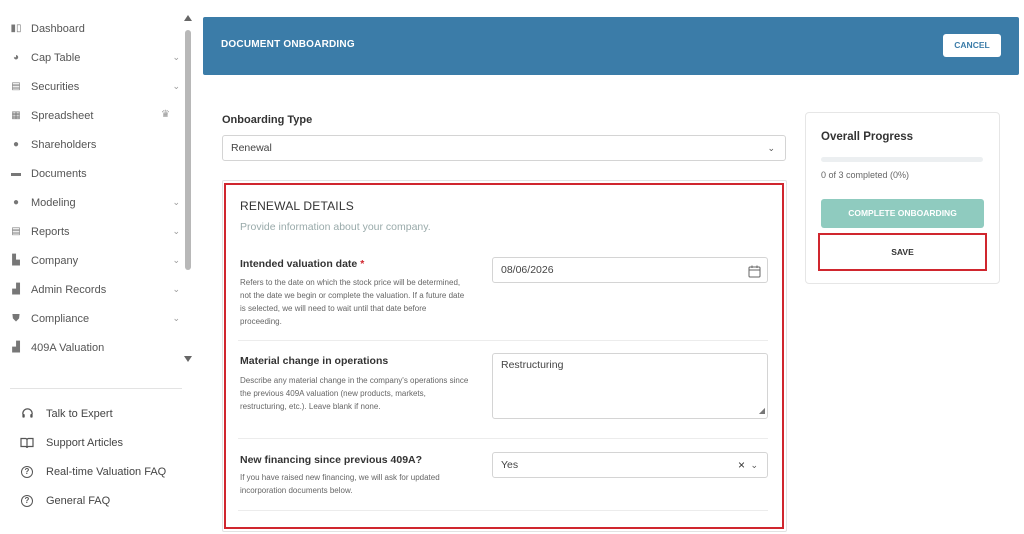  Describe the element at coordinates (16, 115) in the screenshot. I see `table-icon: ▦` at that location.